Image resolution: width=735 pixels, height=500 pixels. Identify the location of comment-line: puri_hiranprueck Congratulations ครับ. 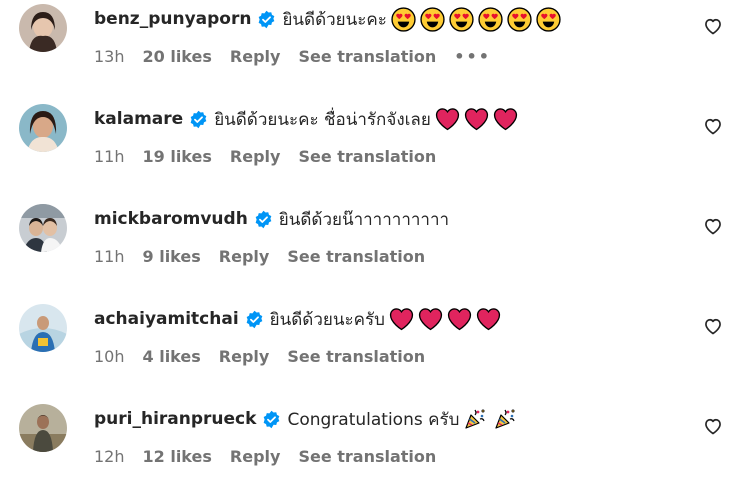
(307, 419).